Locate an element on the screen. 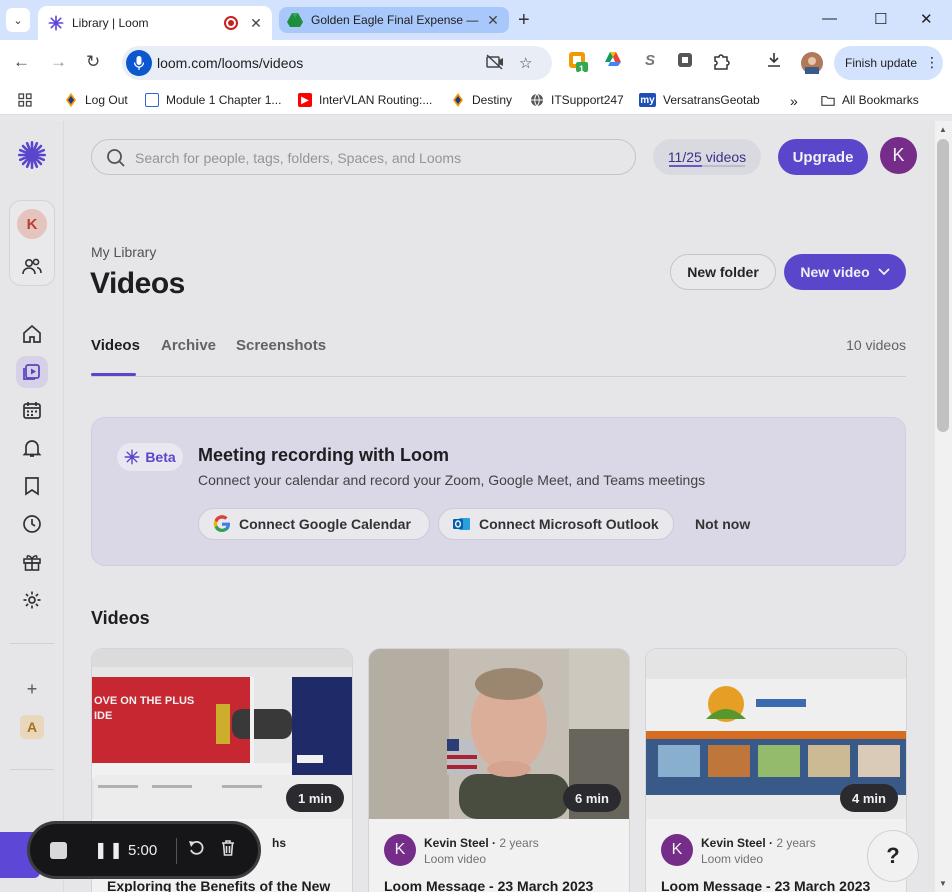  stop-recording-button is located at coordinates (58, 850).